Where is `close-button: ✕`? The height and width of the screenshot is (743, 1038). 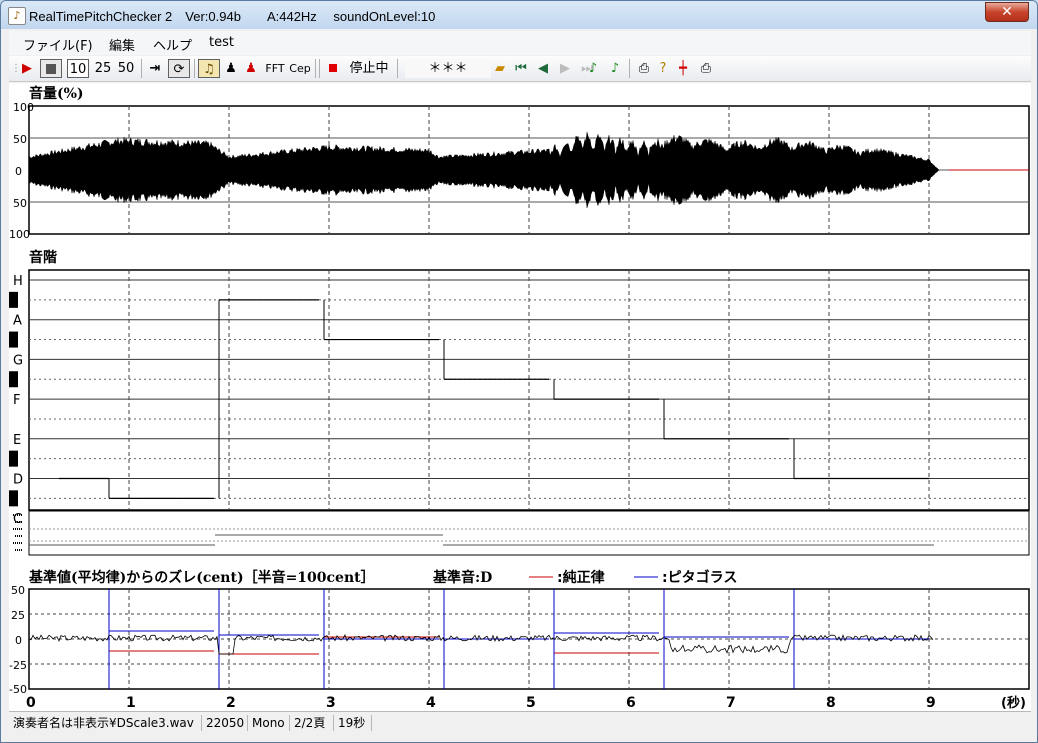
close-button: ✕ is located at coordinates (1007, 12).